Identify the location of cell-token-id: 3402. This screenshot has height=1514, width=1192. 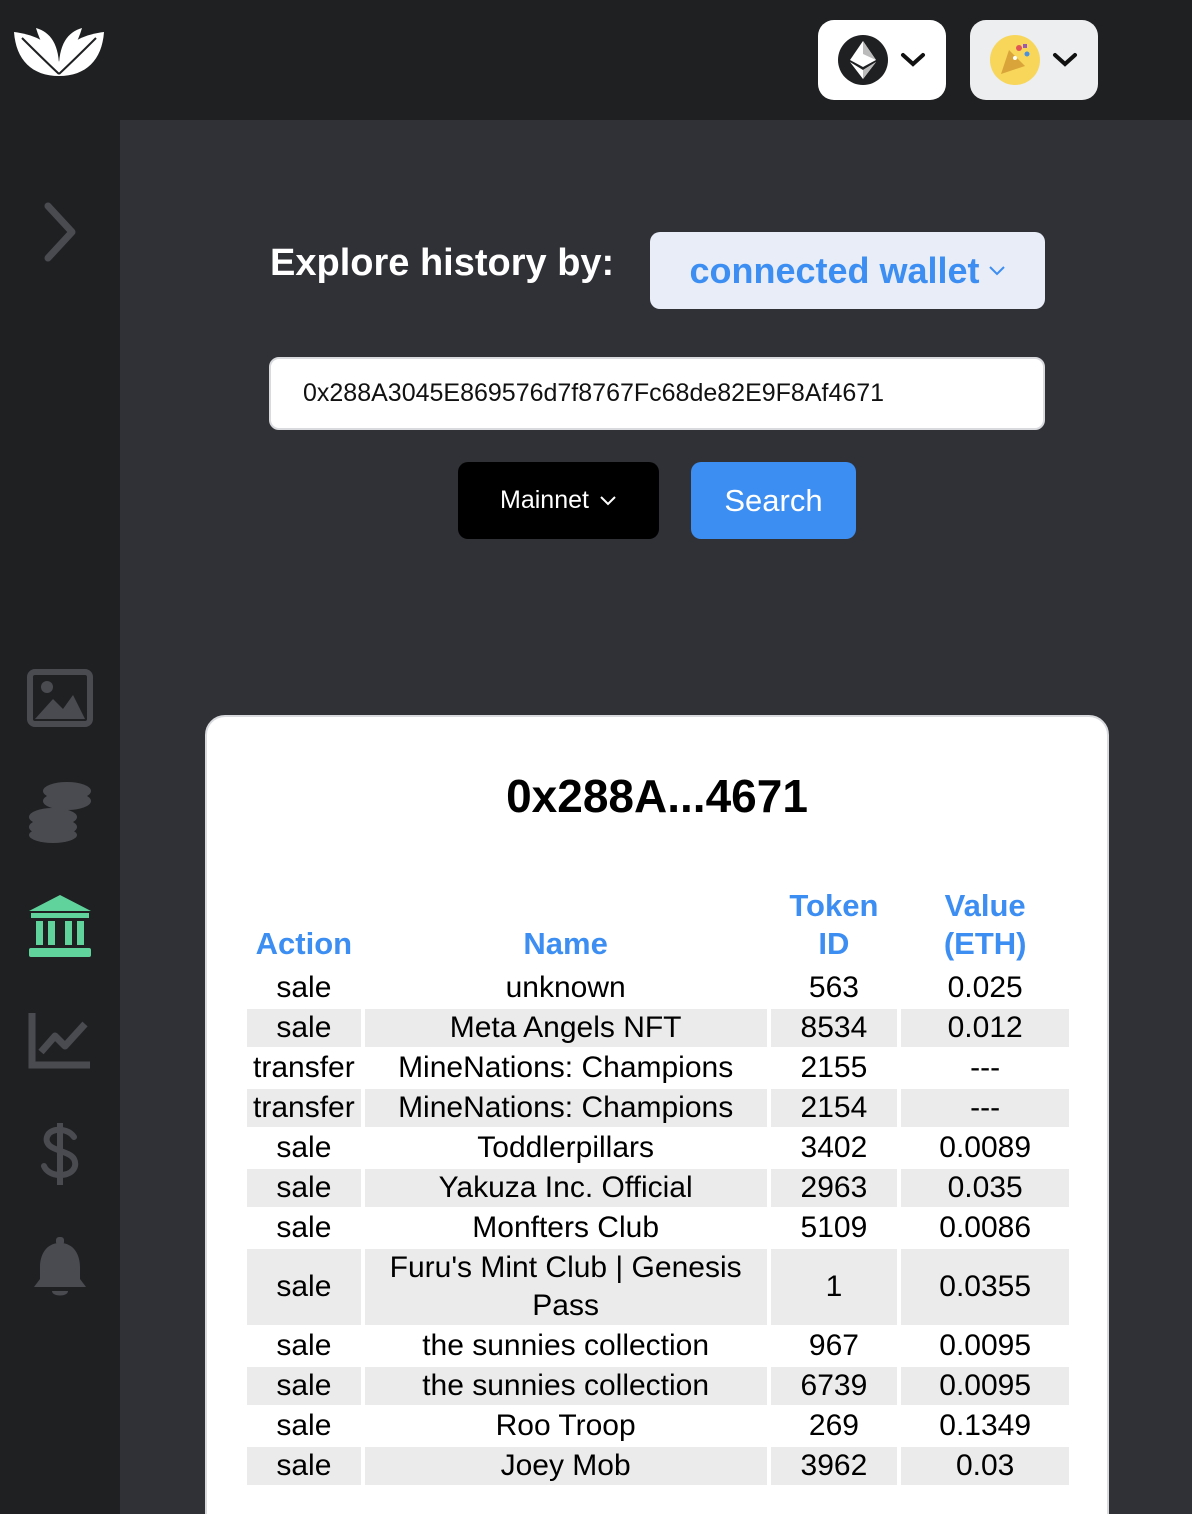
(834, 1147).